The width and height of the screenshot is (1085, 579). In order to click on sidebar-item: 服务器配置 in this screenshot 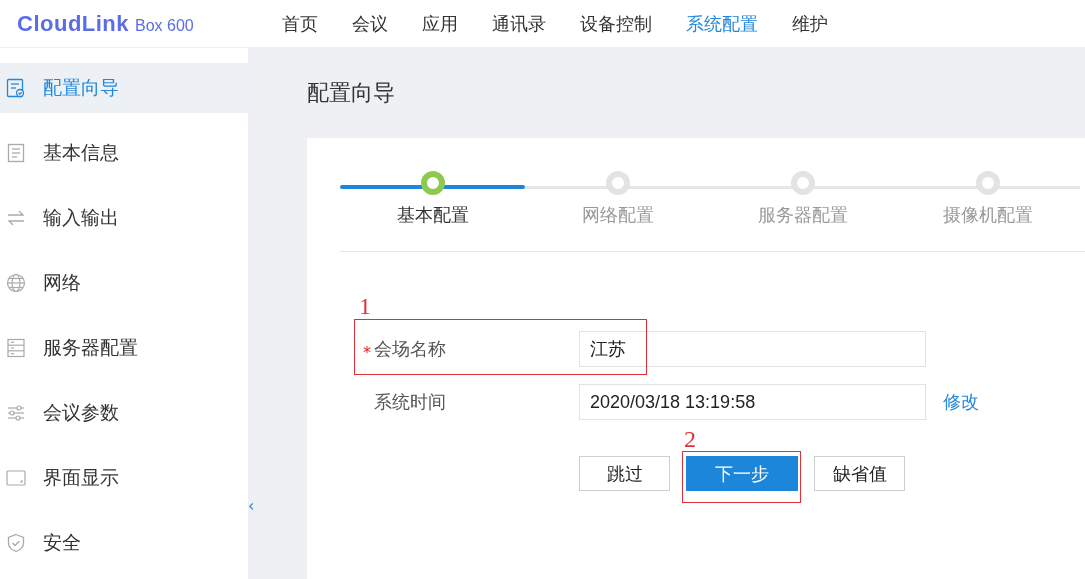, I will do `click(124, 348)`.